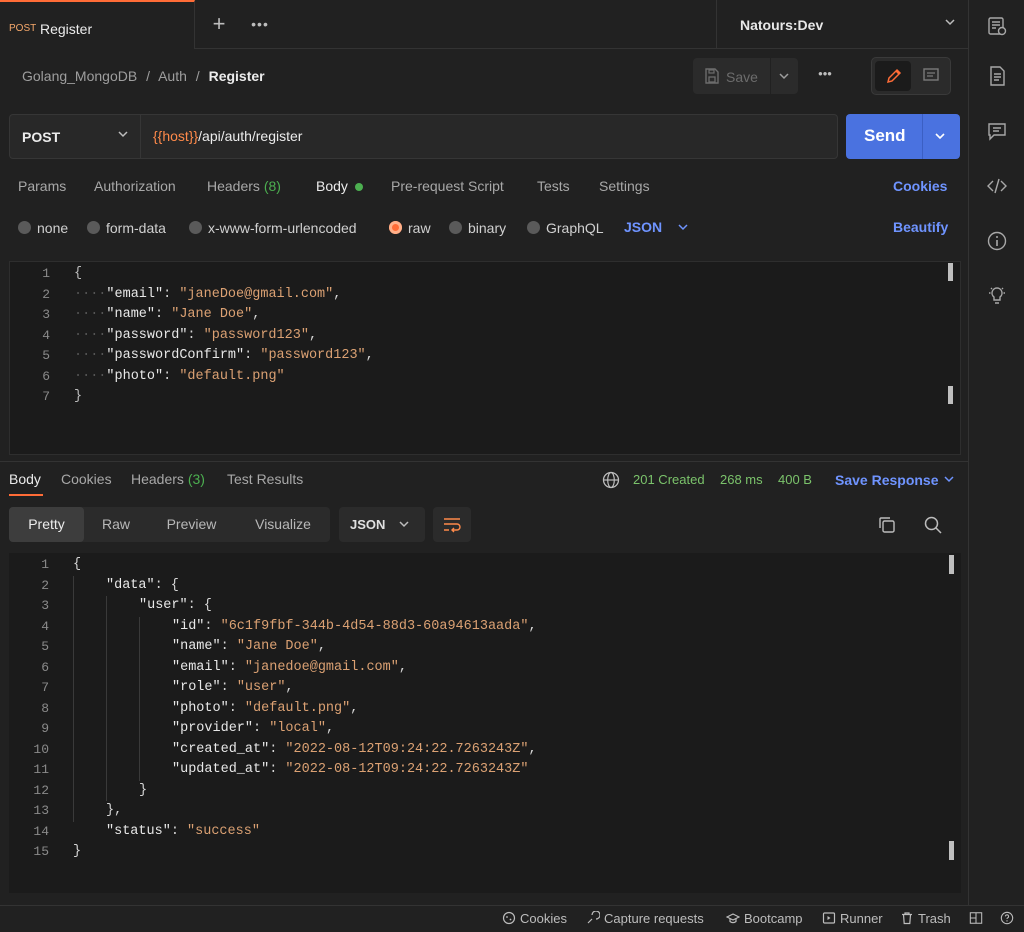 The image size is (1024, 932). Describe the element at coordinates (643, 227) in the screenshot. I see `body-language-select: JSON` at that location.